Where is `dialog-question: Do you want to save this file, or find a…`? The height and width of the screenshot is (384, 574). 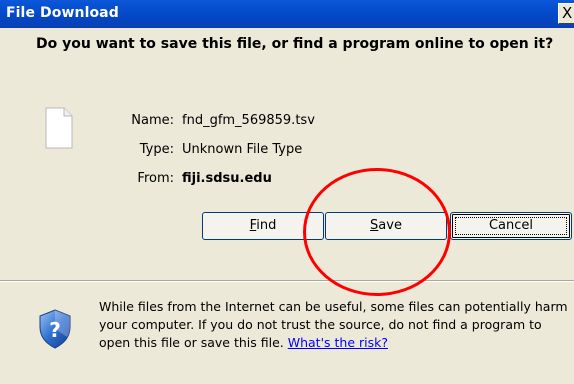
dialog-question: Do you want to save this file, or find a… is located at coordinates (295, 44).